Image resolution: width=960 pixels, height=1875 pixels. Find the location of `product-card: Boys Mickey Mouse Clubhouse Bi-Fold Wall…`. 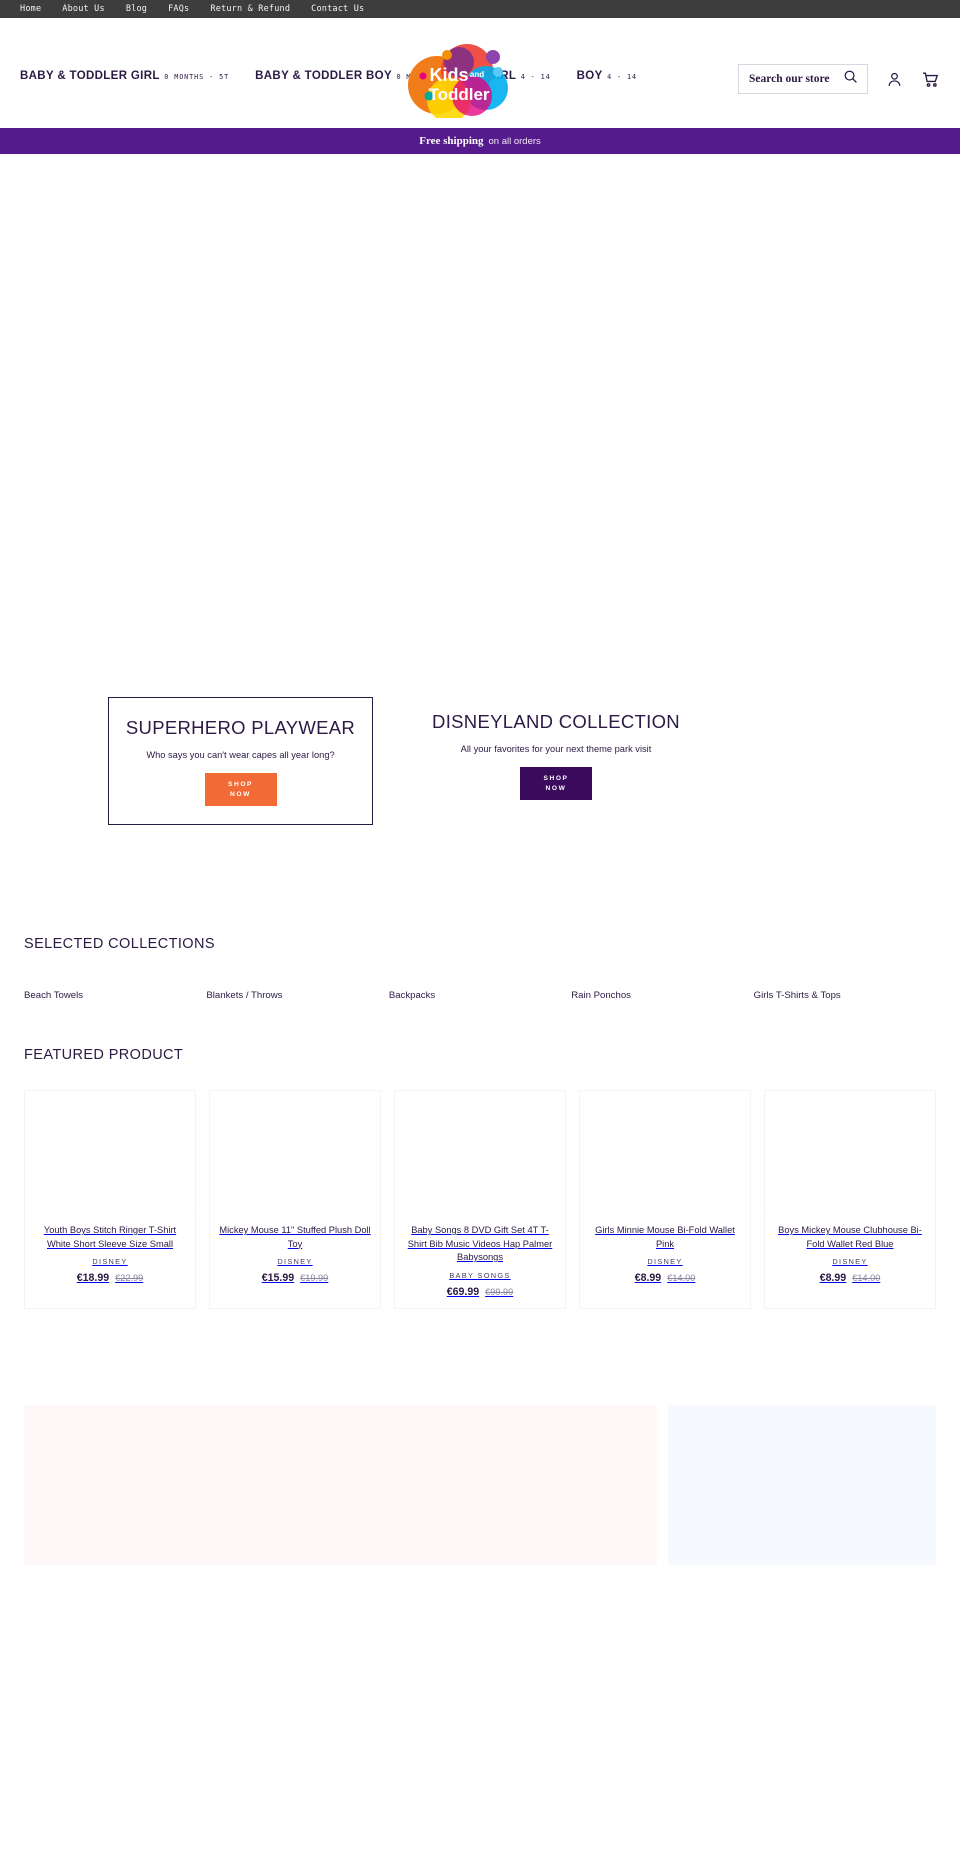

product-card: Boys Mickey Mouse Clubhouse Bi-Fold Wall… is located at coordinates (850, 1199).